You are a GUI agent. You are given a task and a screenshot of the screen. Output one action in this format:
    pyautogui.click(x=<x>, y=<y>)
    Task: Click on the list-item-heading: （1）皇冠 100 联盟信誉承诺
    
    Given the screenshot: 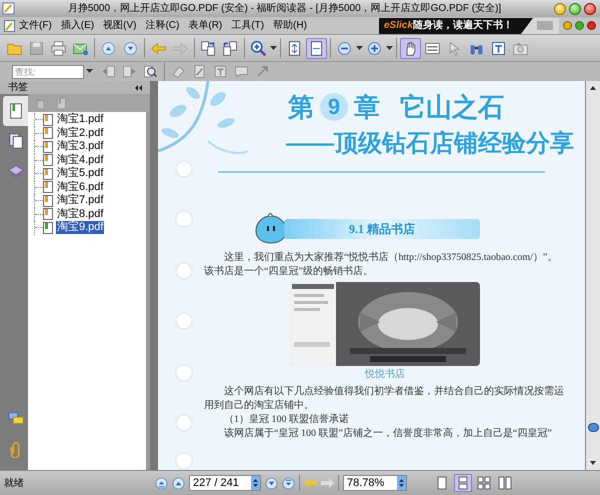 What is the action you would take?
    pyautogui.click(x=286, y=420)
    